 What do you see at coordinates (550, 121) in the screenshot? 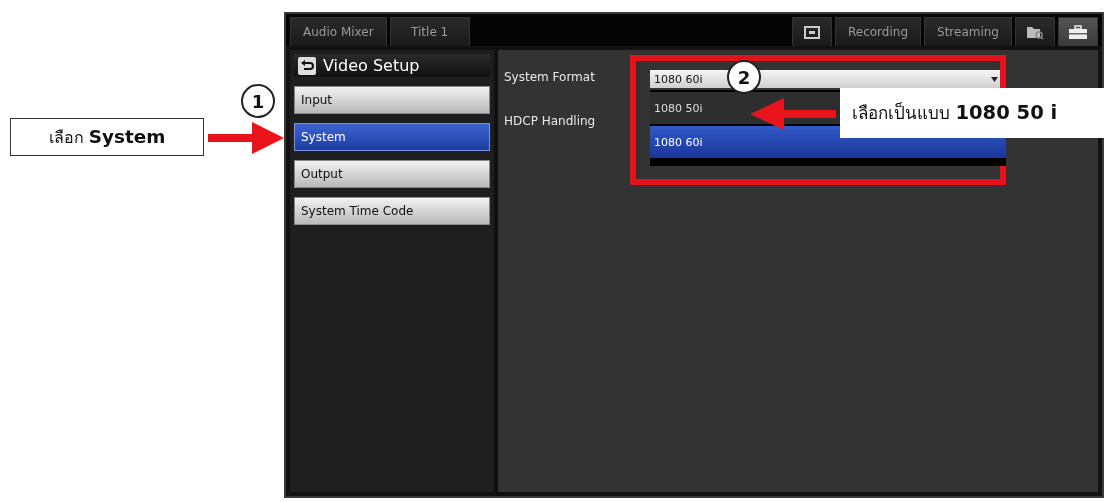
I see `setting-label: HDCP Handling` at bounding box center [550, 121].